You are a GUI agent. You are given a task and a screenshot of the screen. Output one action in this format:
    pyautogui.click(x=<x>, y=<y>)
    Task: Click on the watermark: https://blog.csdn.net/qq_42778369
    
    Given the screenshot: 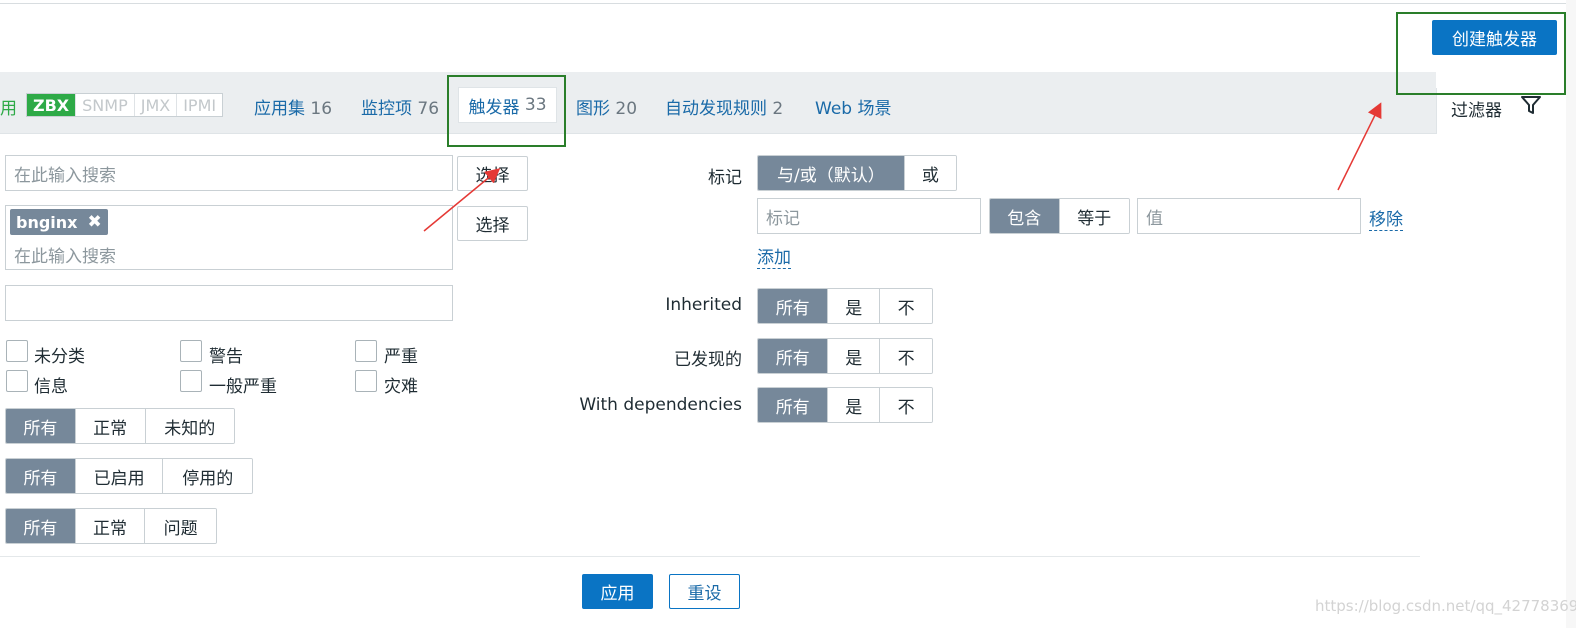 What is the action you would take?
    pyautogui.click(x=1445, y=606)
    